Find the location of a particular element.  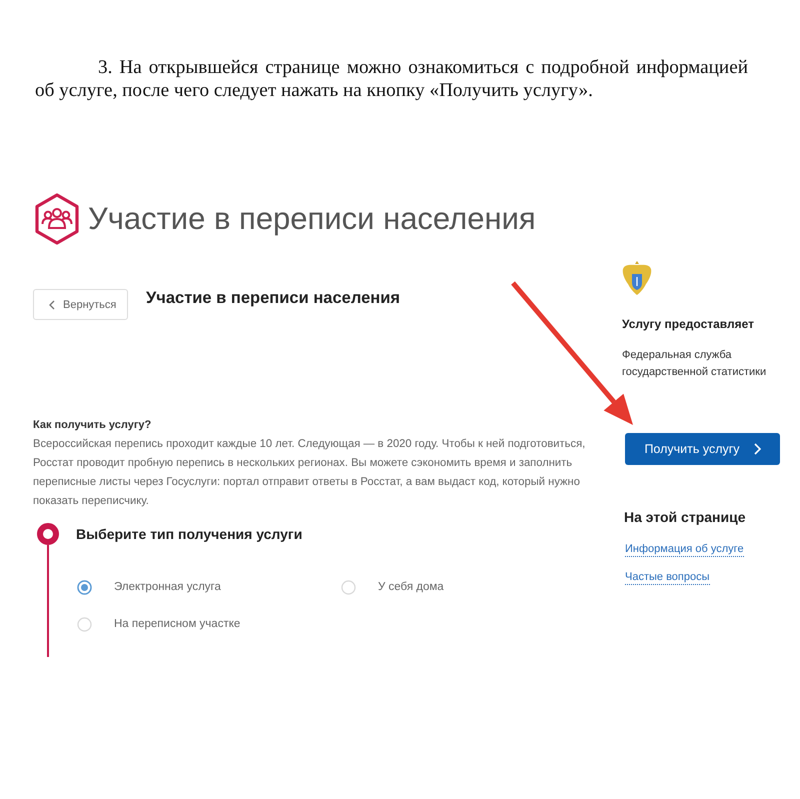

step-marker-icon is located at coordinates (48, 534).